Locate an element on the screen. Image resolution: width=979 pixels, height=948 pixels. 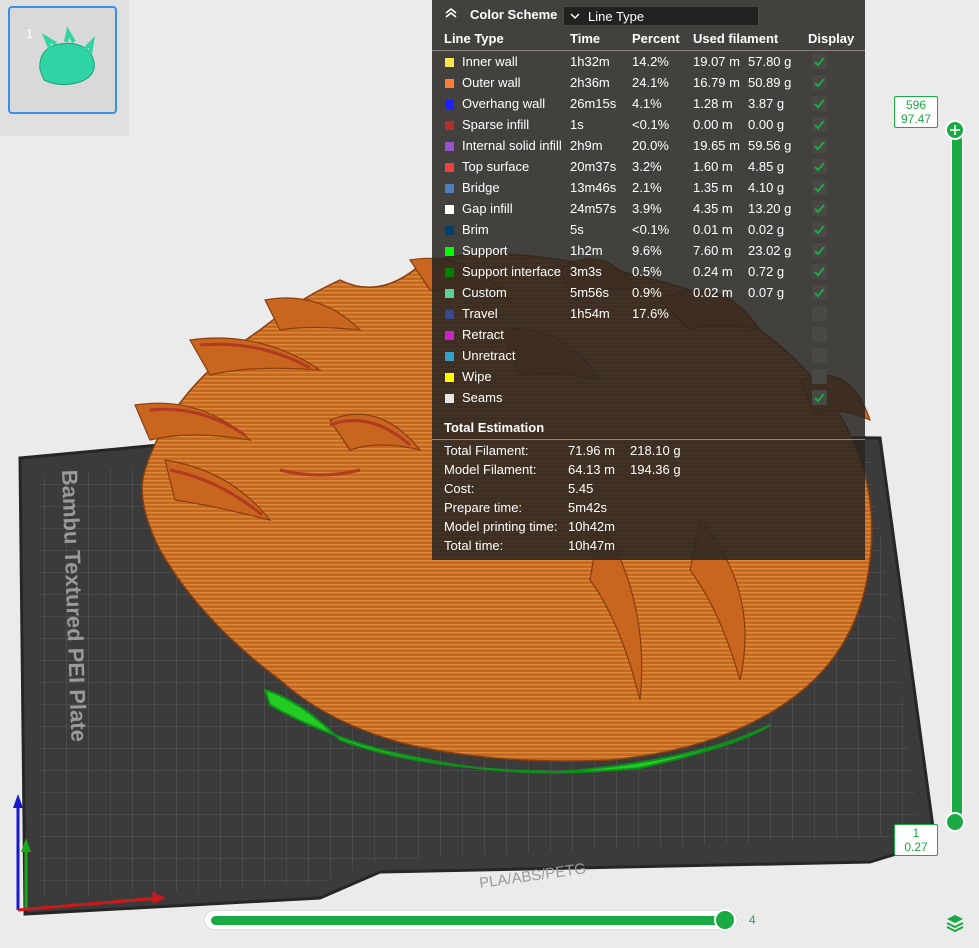
time-value: 1h2m is located at coordinates (586, 250).